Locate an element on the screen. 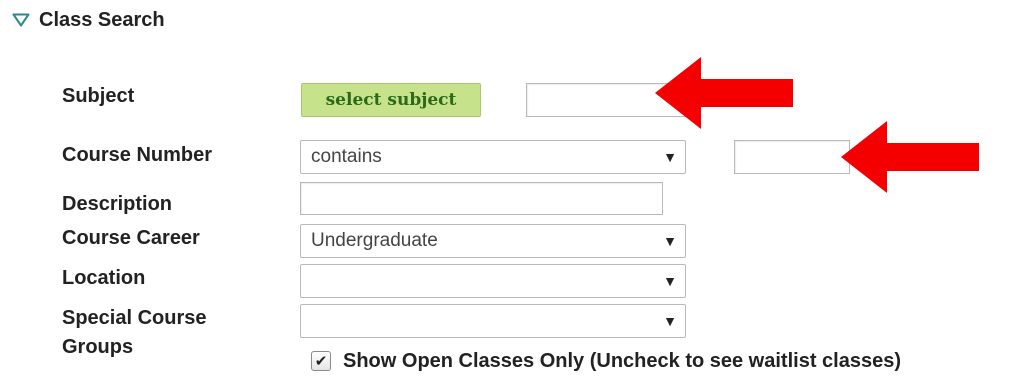  description-input is located at coordinates (481, 198).